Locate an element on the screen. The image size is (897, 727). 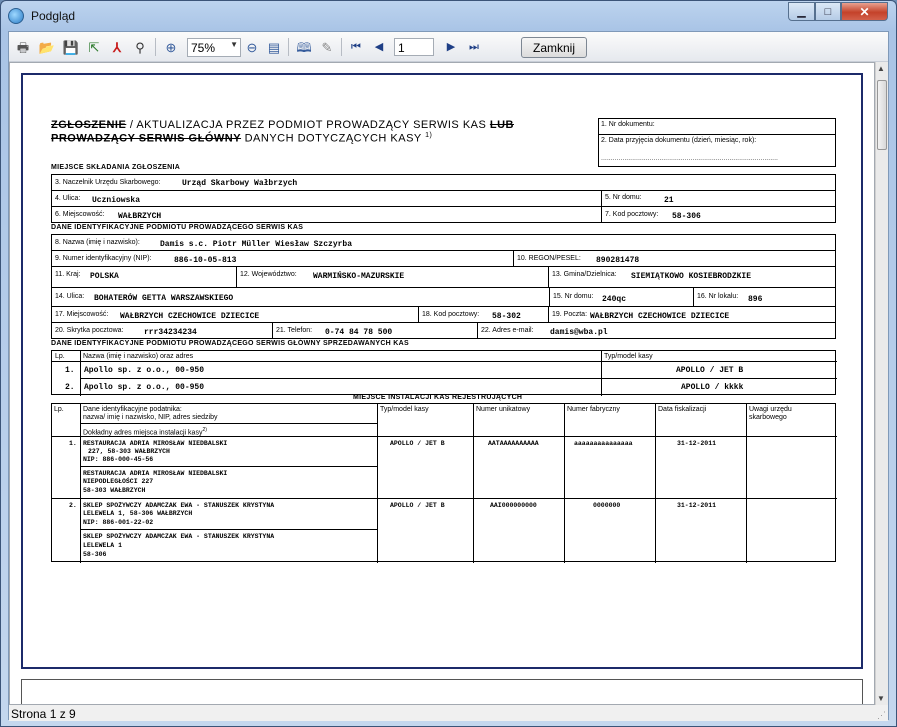
title-bar: Podgląd ▁ □ ✕ is located at coordinates (448, 16).